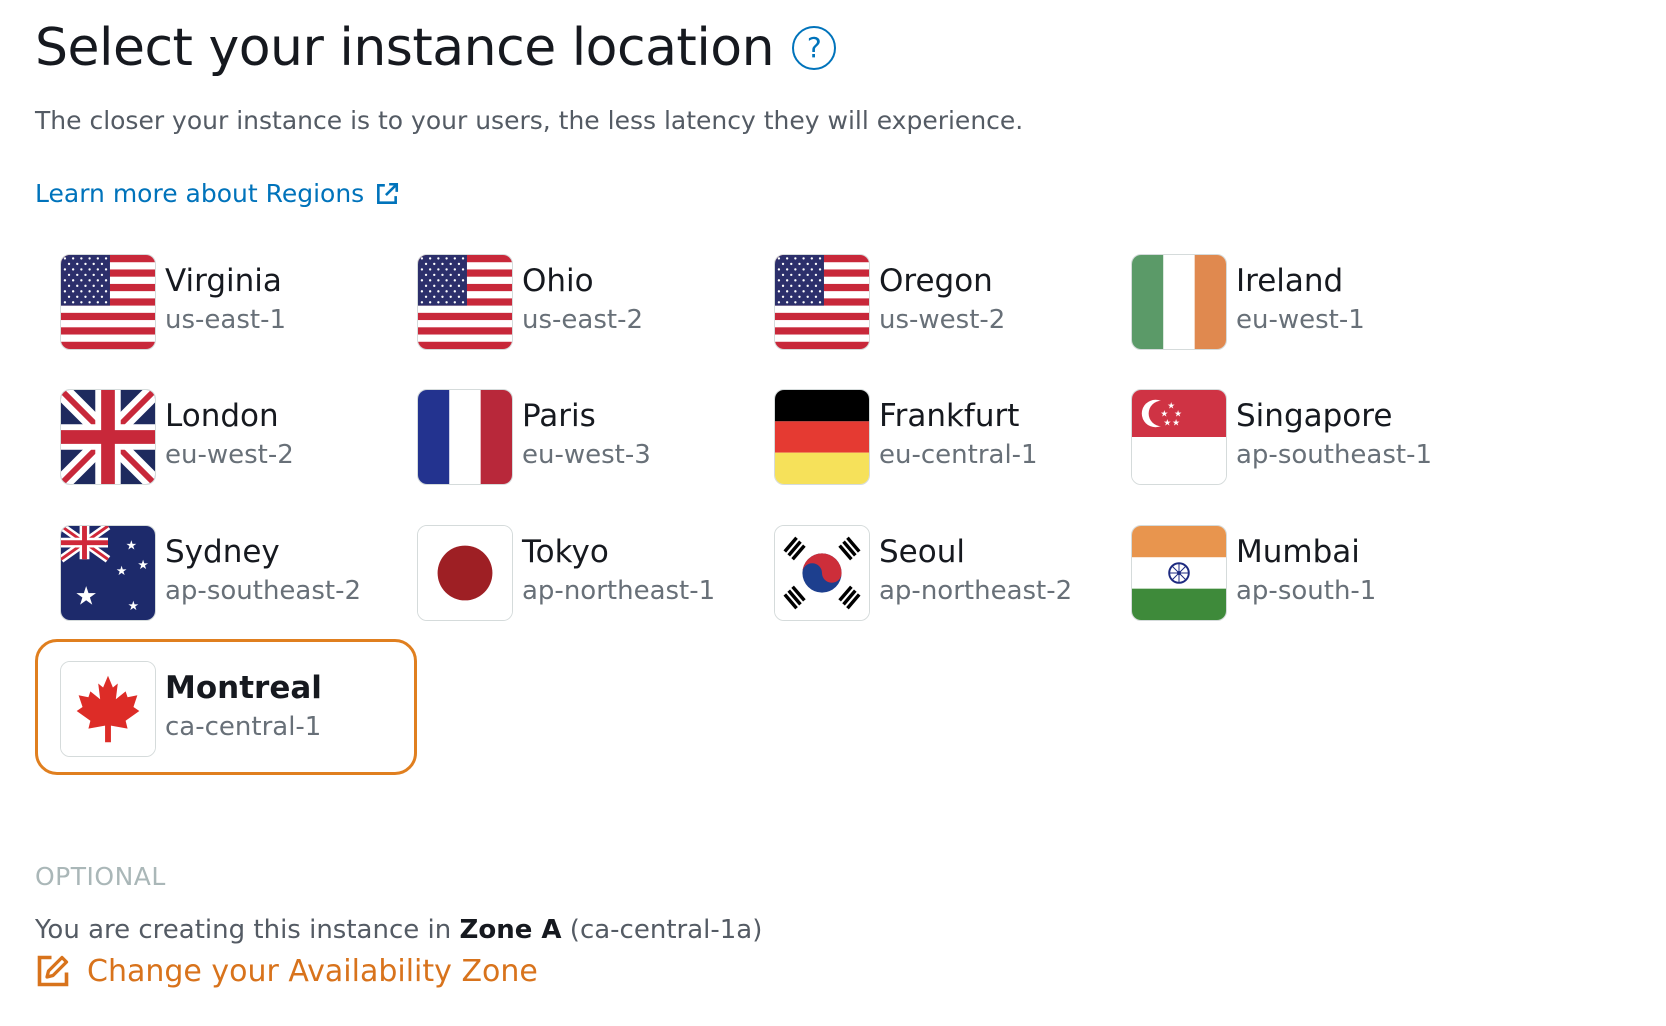 Image resolution: width=1666 pixels, height=1026 pixels. I want to click on region-code: eu-central-1, so click(958, 455).